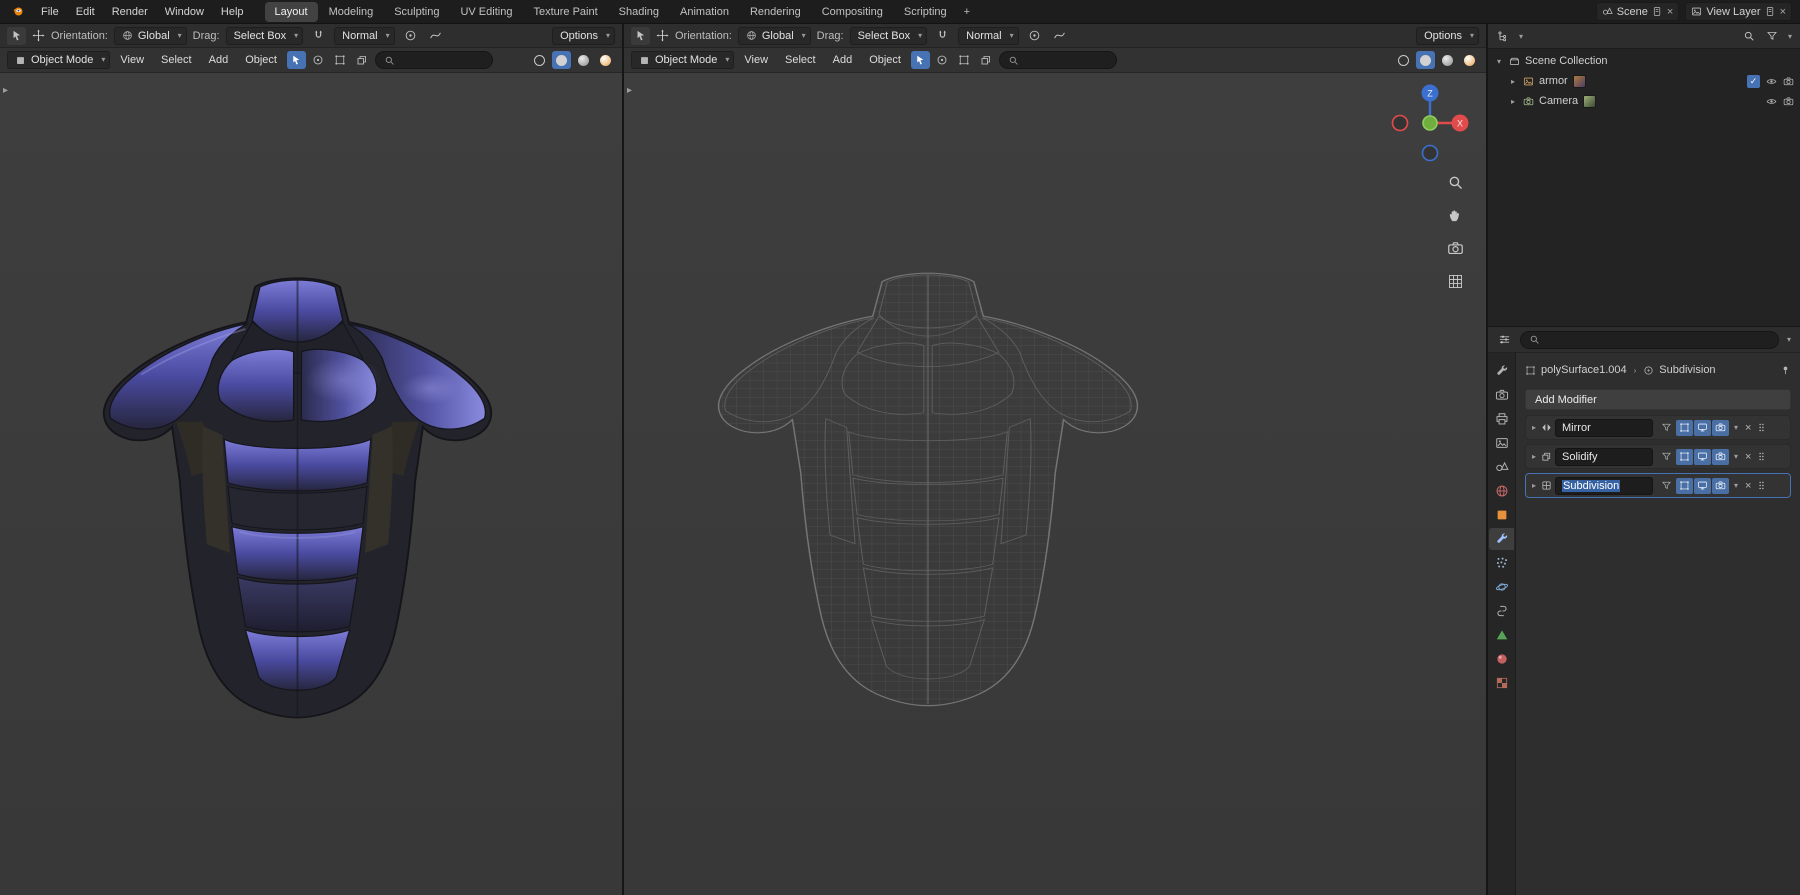 This screenshot has height=895, width=1800. Describe the element at coordinates (1783, 12) in the screenshot. I see `remove-view-layer-icon: ×` at that location.